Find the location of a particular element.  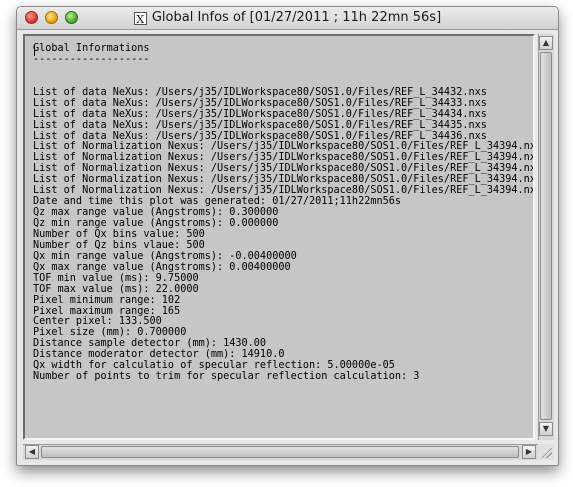

resize-grip-icon is located at coordinates (547, 453).